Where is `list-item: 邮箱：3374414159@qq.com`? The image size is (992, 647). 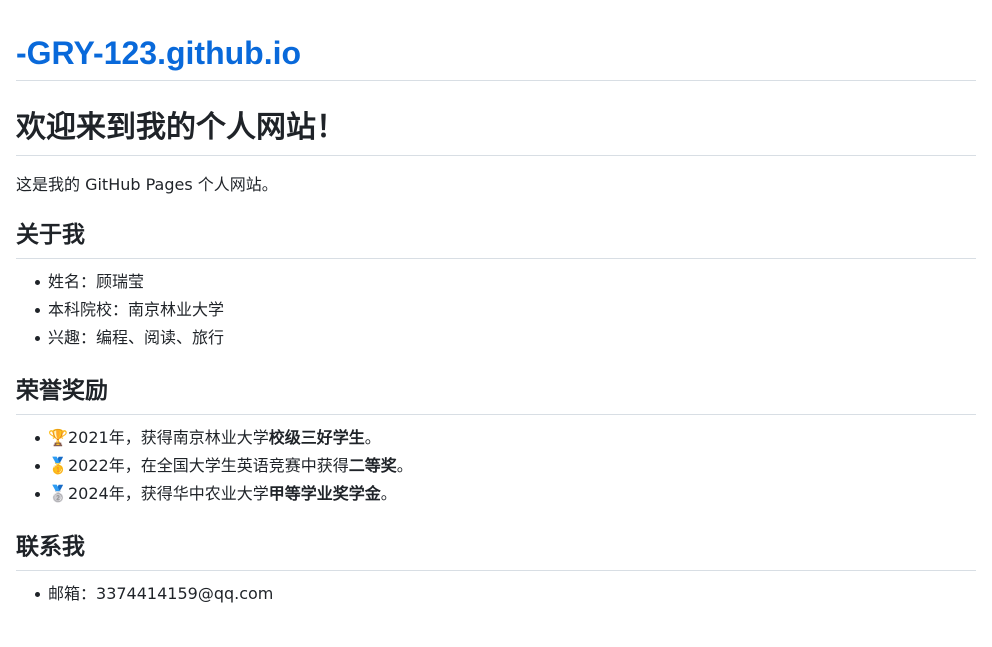 list-item: 邮箱：3374414159@qq.com is located at coordinates (496, 594).